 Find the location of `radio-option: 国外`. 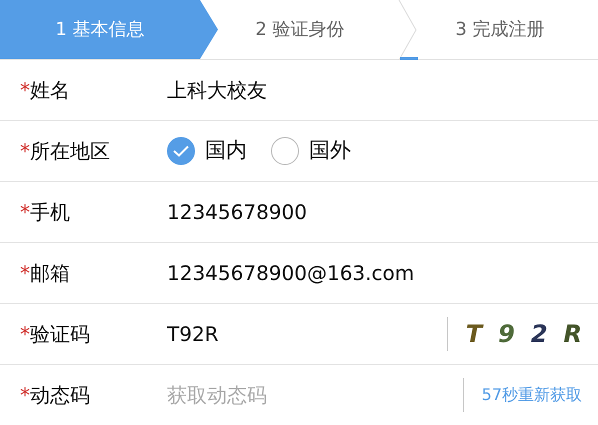

radio-option: 国外 is located at coordinates (311, 151).